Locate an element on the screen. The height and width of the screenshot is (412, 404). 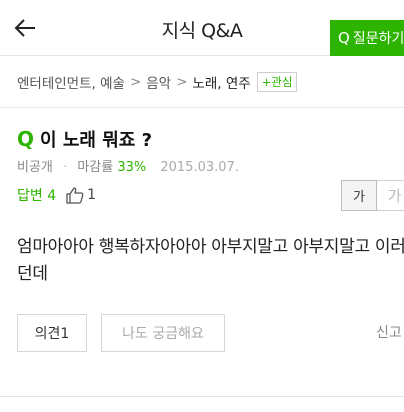
deadline-label: 마감률 is located at coordinates (95, 167).